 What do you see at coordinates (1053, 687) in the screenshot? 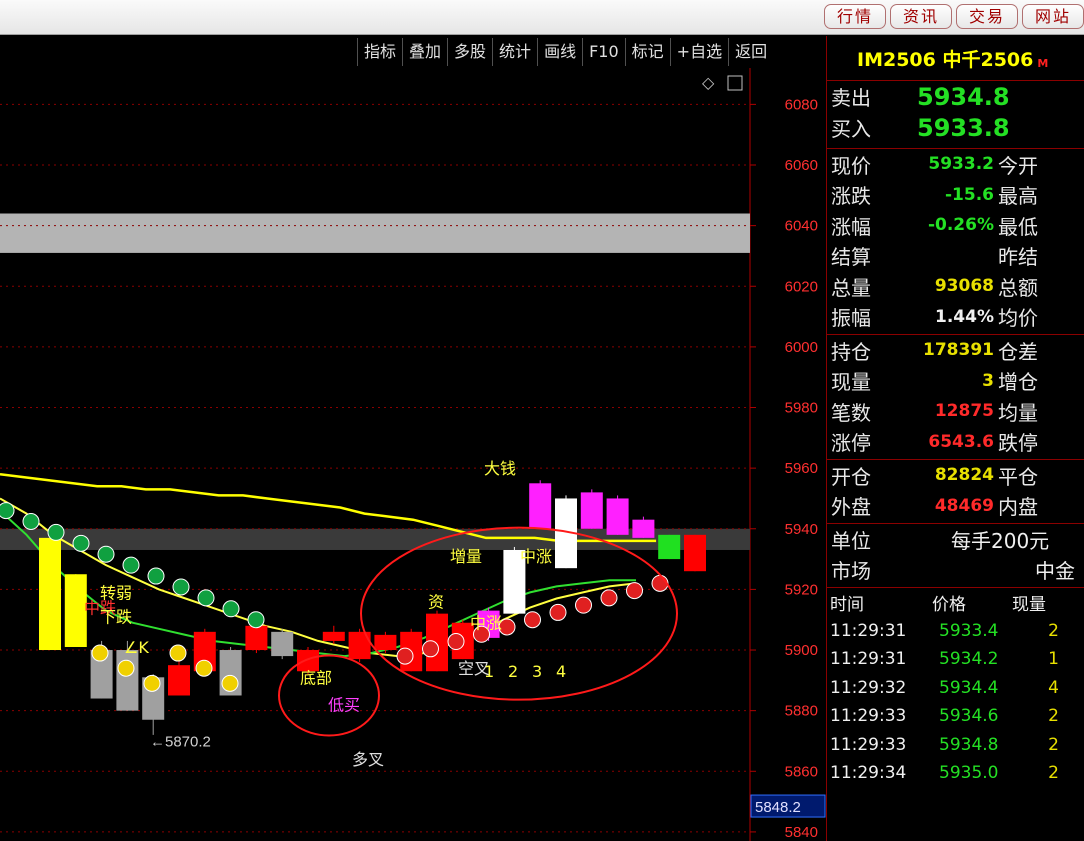
I see `tick-volume: 4` at bounding box center [1053, 687].